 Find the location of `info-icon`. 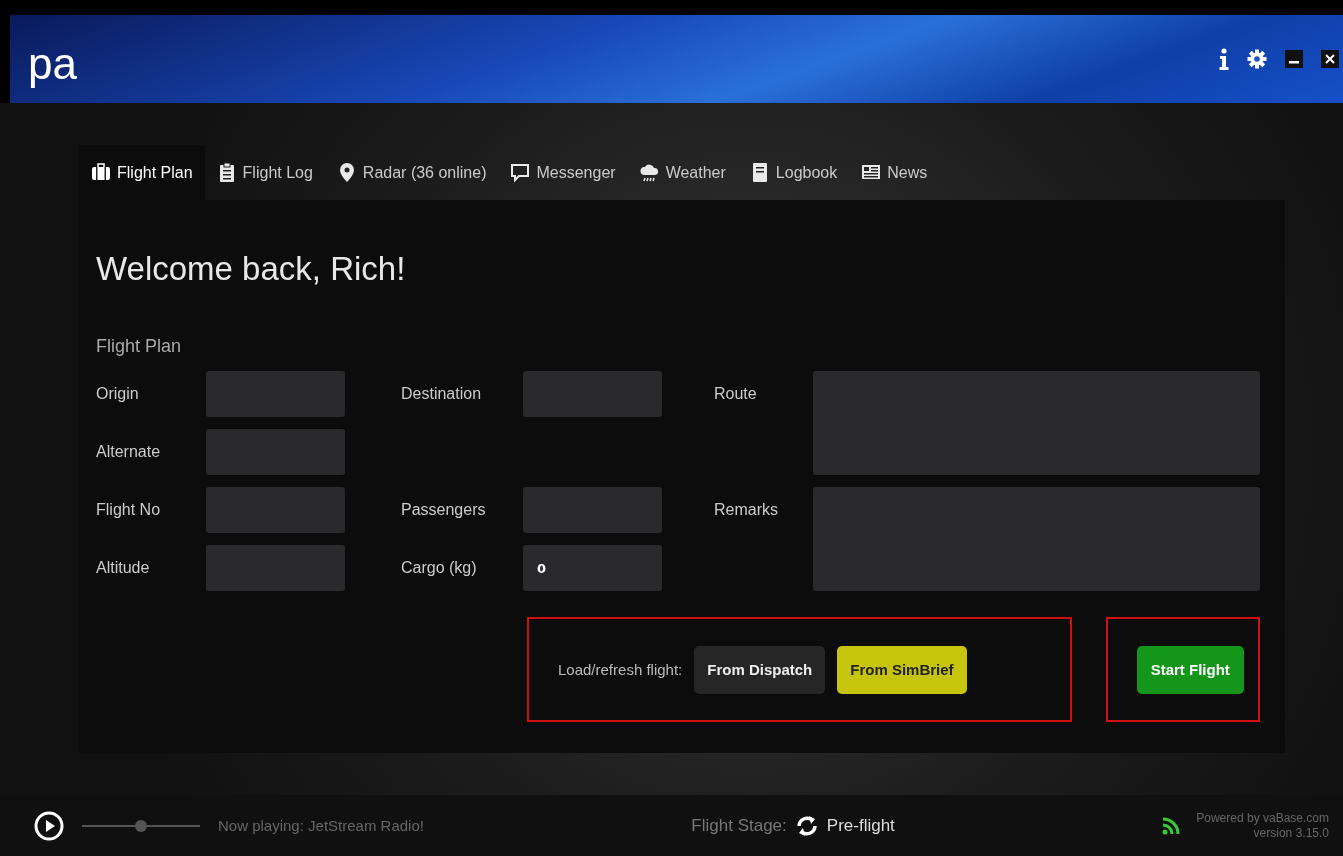

info-icon is located at coordinates (1224, 59).